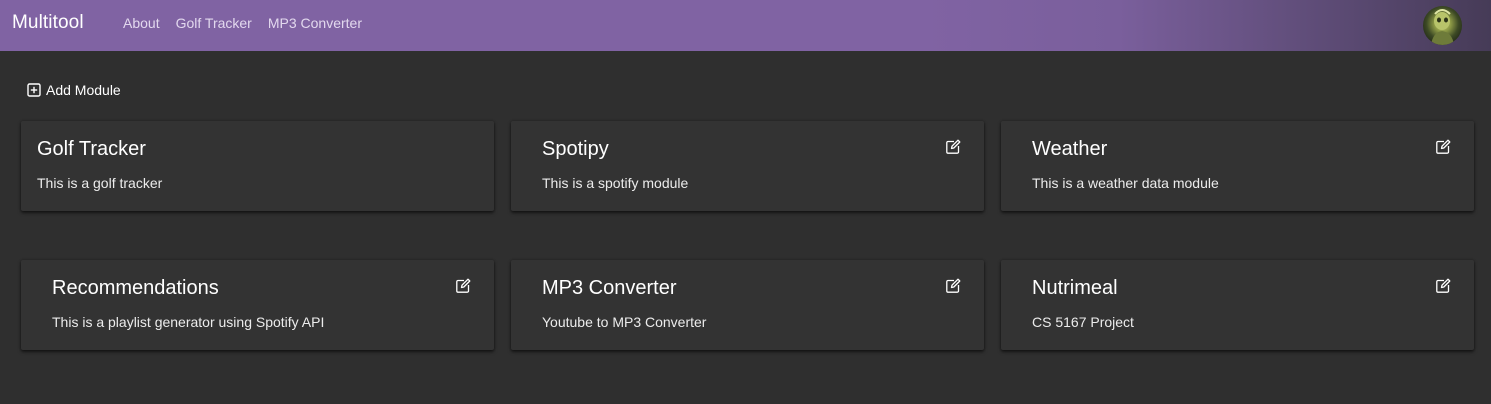  What do you see at coordinates (615, 183) in the screenshot?
I see `module-description: This is a spotify module` at bounding box center [615, 183].